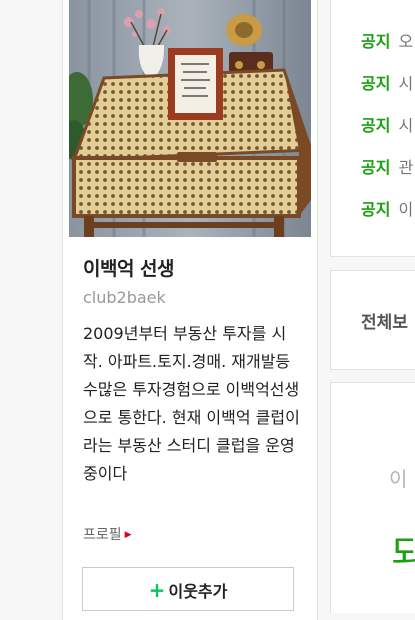 Image resolution: width=415 pixels, height=620 pixels. Describe the element at coordinates (198, 591) in the screenshot. I see `add-neighbor-label: 이웃추가` at that location.